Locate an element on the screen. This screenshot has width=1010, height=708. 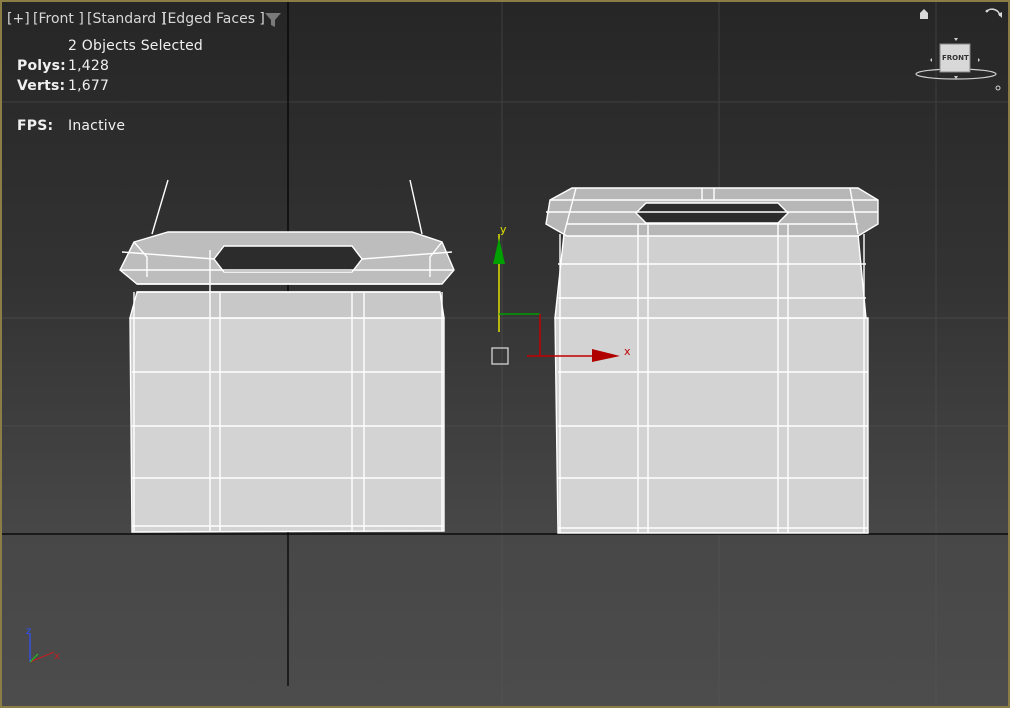
selection-count: 2 Objects Selected is located at coordinates (135, 46).